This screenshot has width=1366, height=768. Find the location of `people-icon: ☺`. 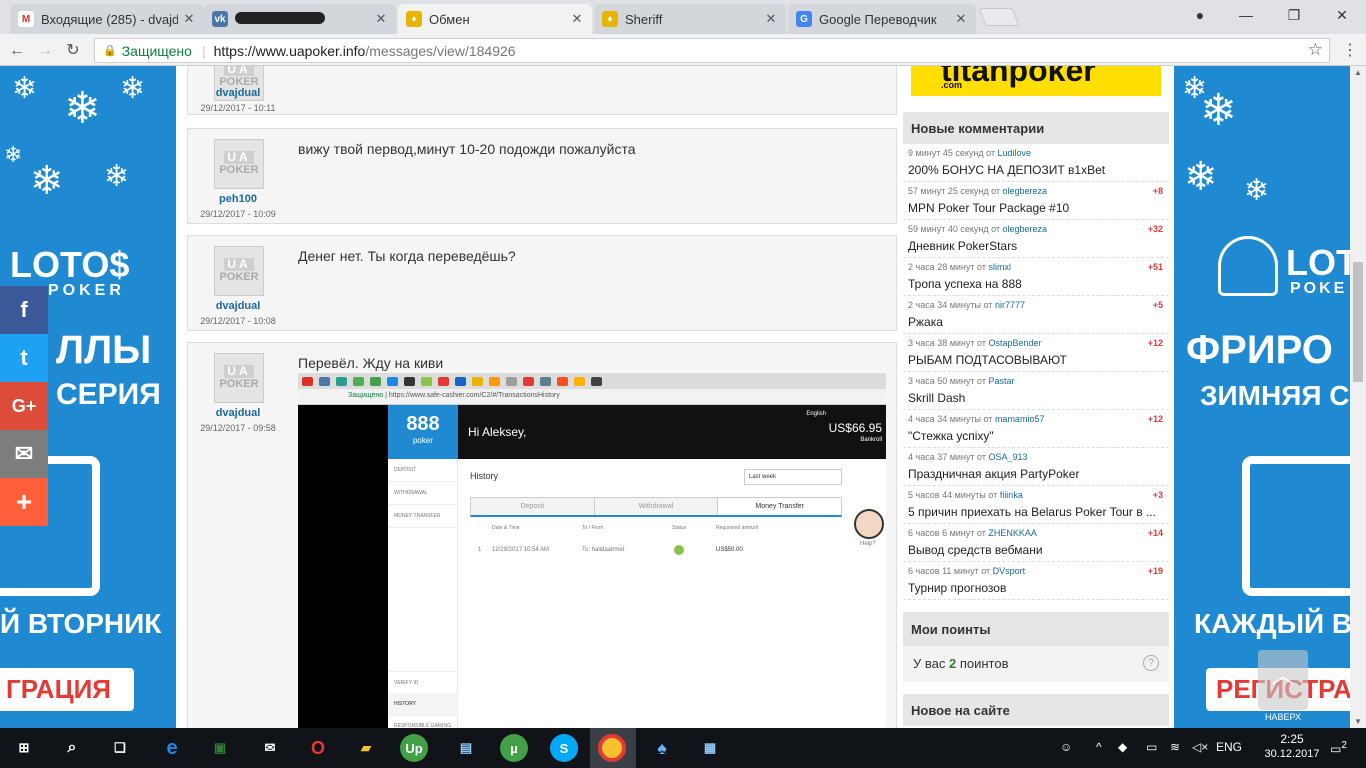

people-icon: ☺ is located at coordinates (1066, 747).